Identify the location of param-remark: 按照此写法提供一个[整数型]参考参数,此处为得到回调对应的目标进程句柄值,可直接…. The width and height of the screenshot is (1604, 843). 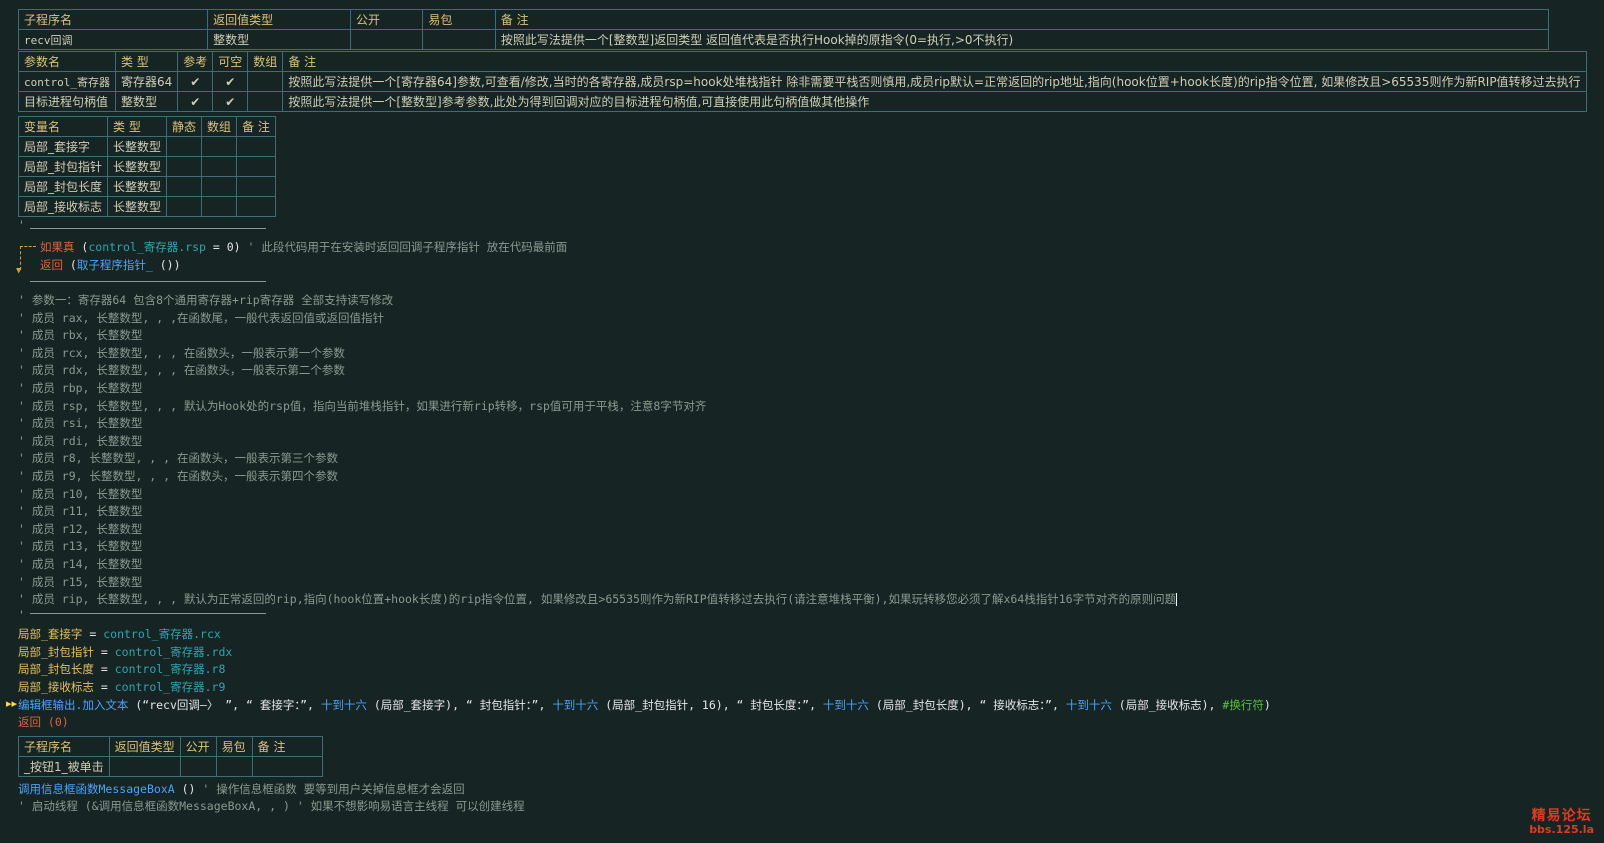
(934, 101).